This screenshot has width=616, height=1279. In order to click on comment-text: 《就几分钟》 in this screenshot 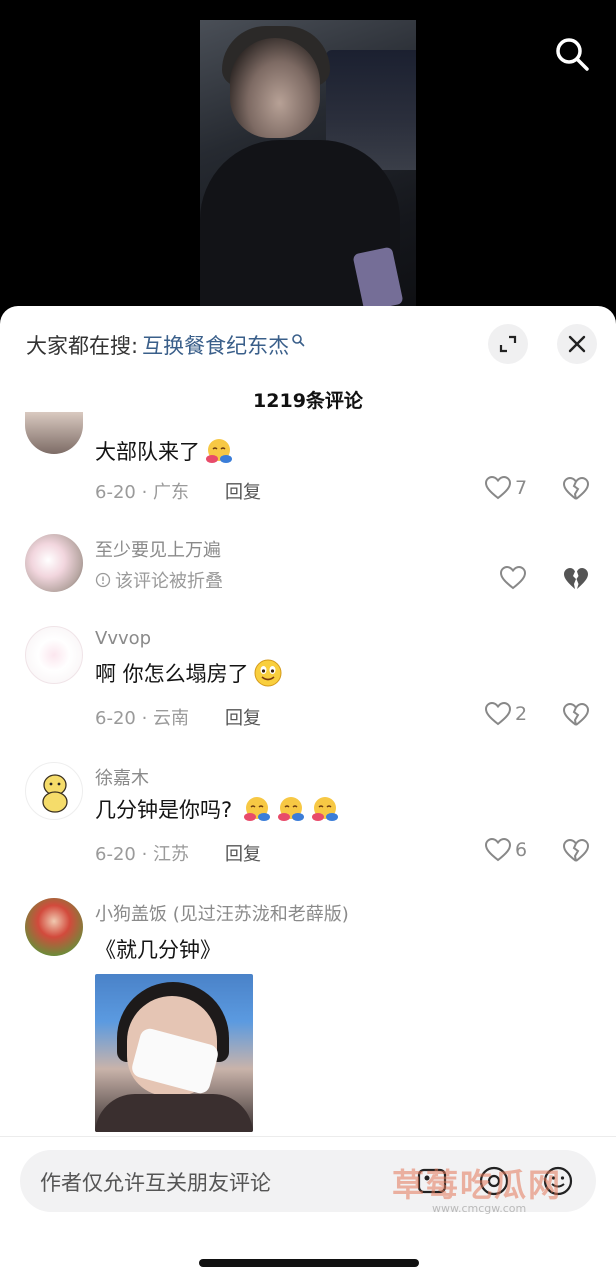, I will do `click(158, 950)`.